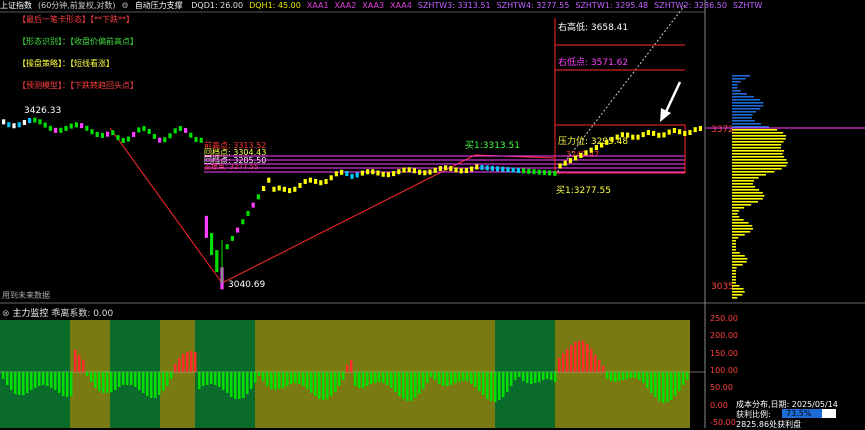  Describe the element at coordinates (593, 63) in the screenshot. I see `right-level-label: 右低点: 3571.62` at that location.